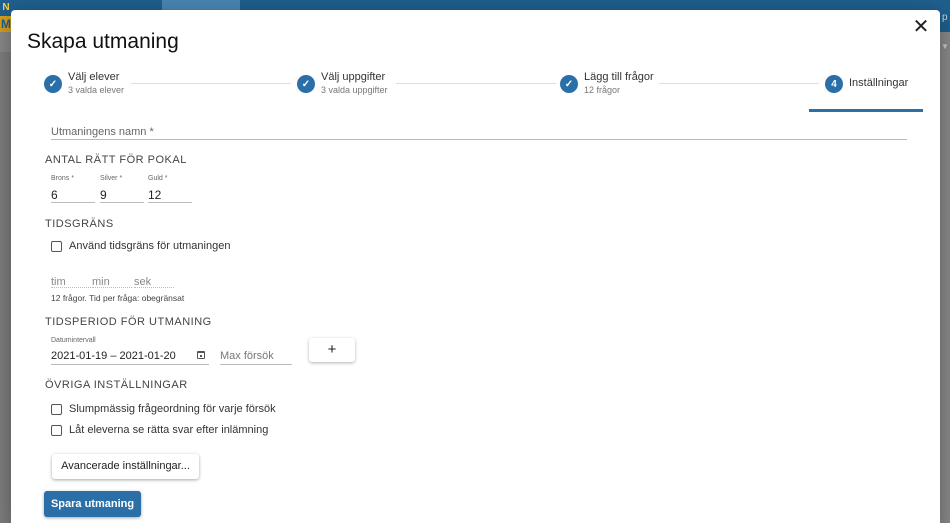 This screenshot has width=950, height=523. Describe the element at coordinates (945, 46) in the screenshot. I see `chevron-down-icon: ▼` at that location.